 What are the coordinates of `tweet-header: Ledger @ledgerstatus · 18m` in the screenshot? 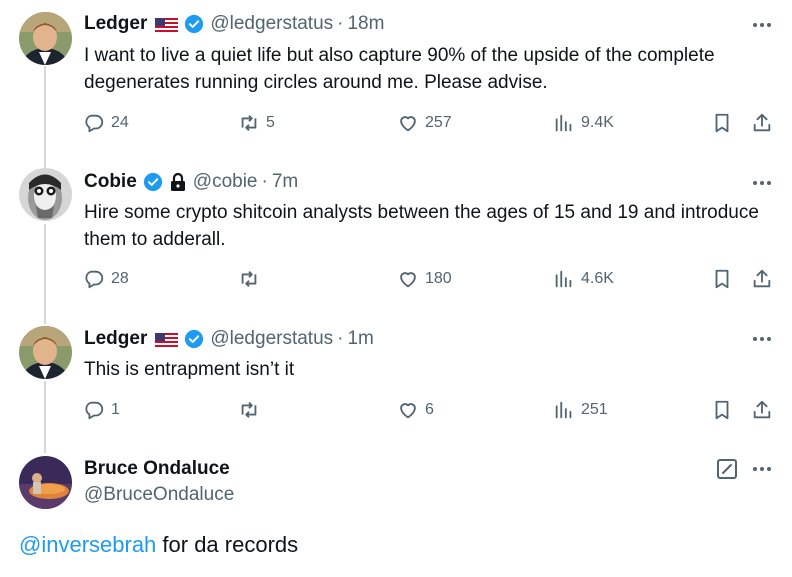 It's located at (234, 24).